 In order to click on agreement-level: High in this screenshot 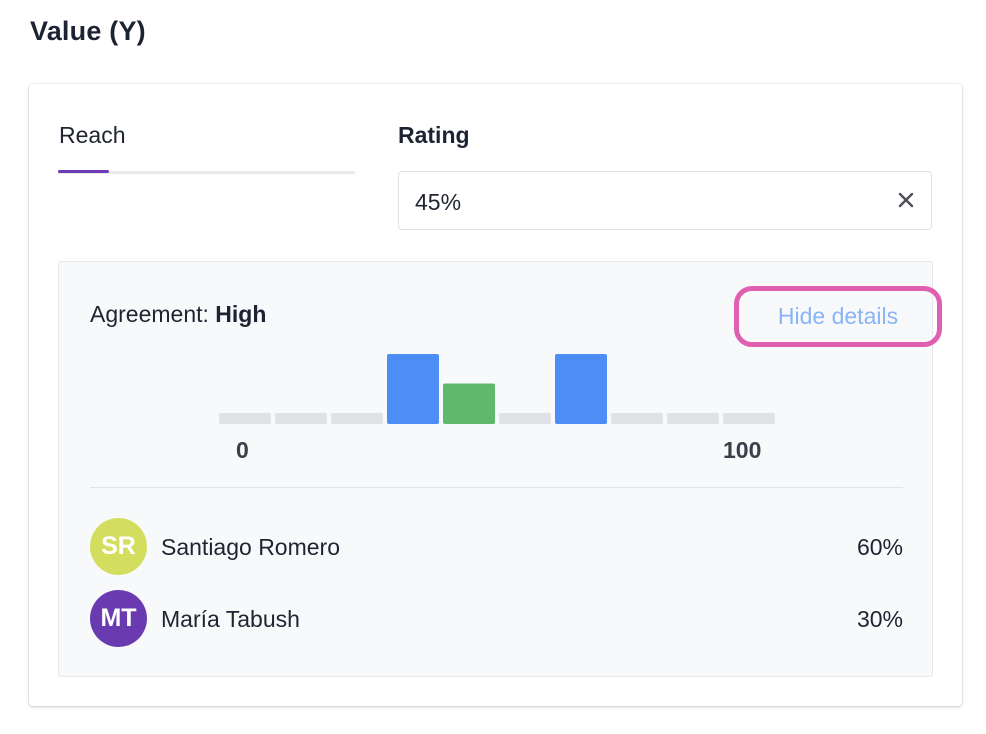, I will do `click(241, 314)`.